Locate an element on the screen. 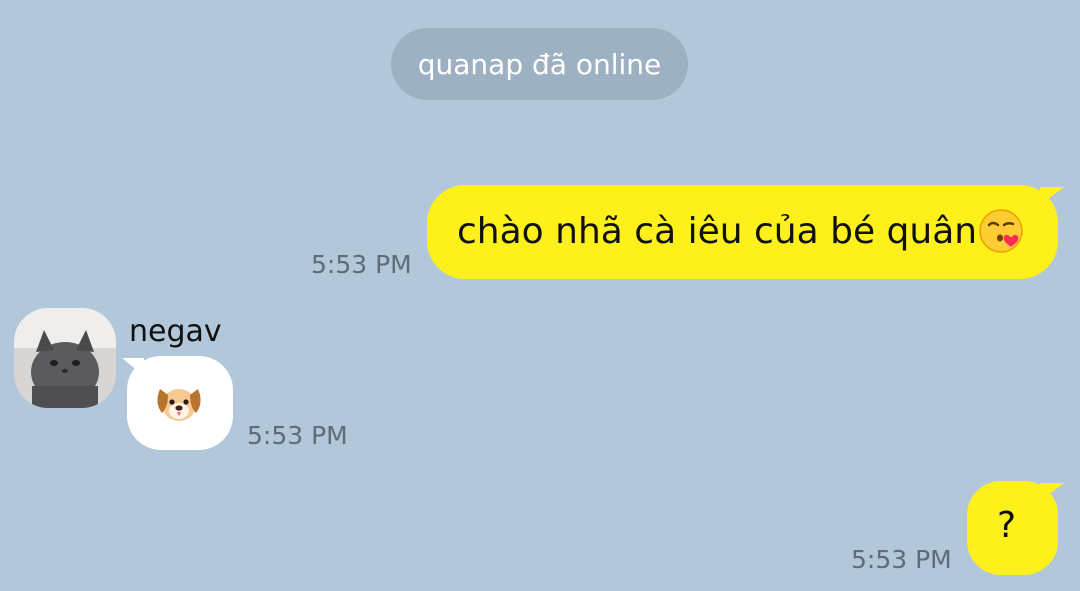  message-text: chào nhã cà iêu của bé quân is located at coordinates (717, 231).